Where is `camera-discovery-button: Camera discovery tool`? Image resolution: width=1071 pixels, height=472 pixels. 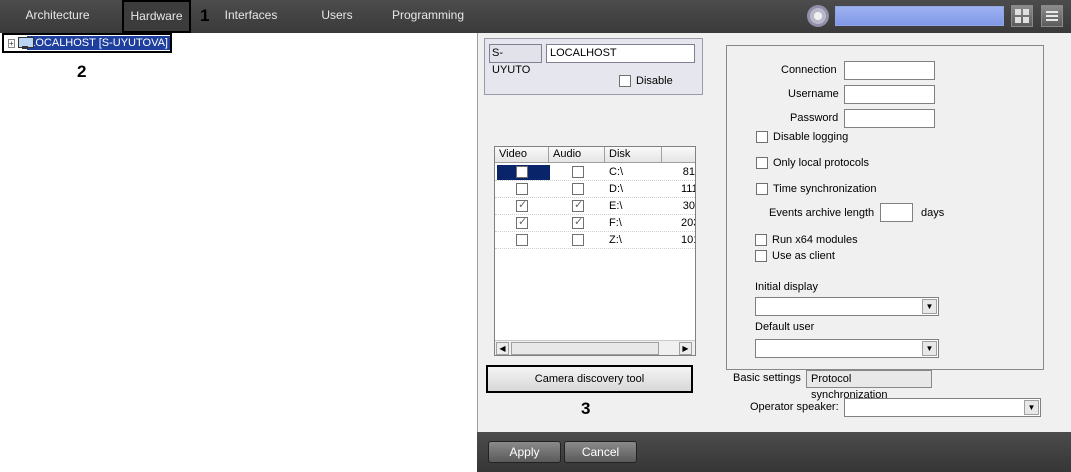
camera-discovery-button: Camera discovery tool is located at coordinates (589, 379).